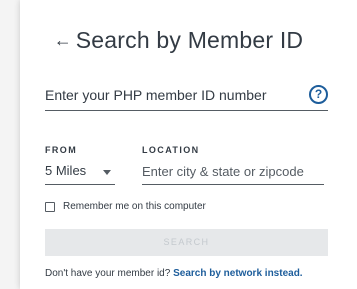 The height and width of the screenshot is (289, 357). I want to click on search-button: SEARCH, so click(186, 242).